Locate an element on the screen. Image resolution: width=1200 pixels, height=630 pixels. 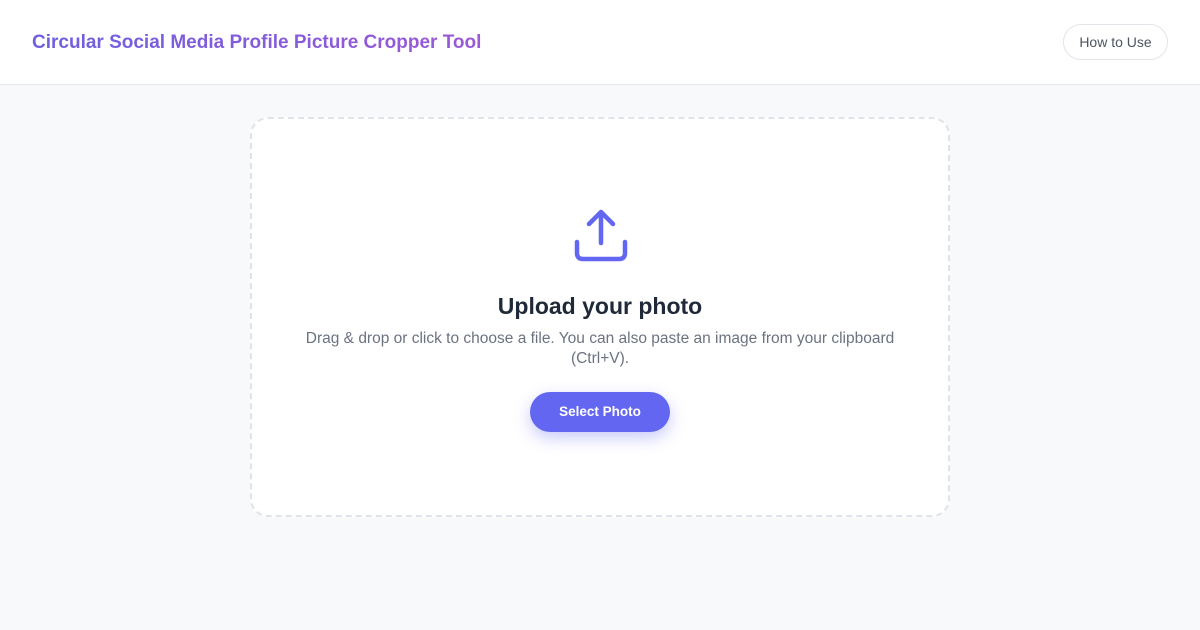
select-photo-button: Select Photo is located at coordinates (600, 412).